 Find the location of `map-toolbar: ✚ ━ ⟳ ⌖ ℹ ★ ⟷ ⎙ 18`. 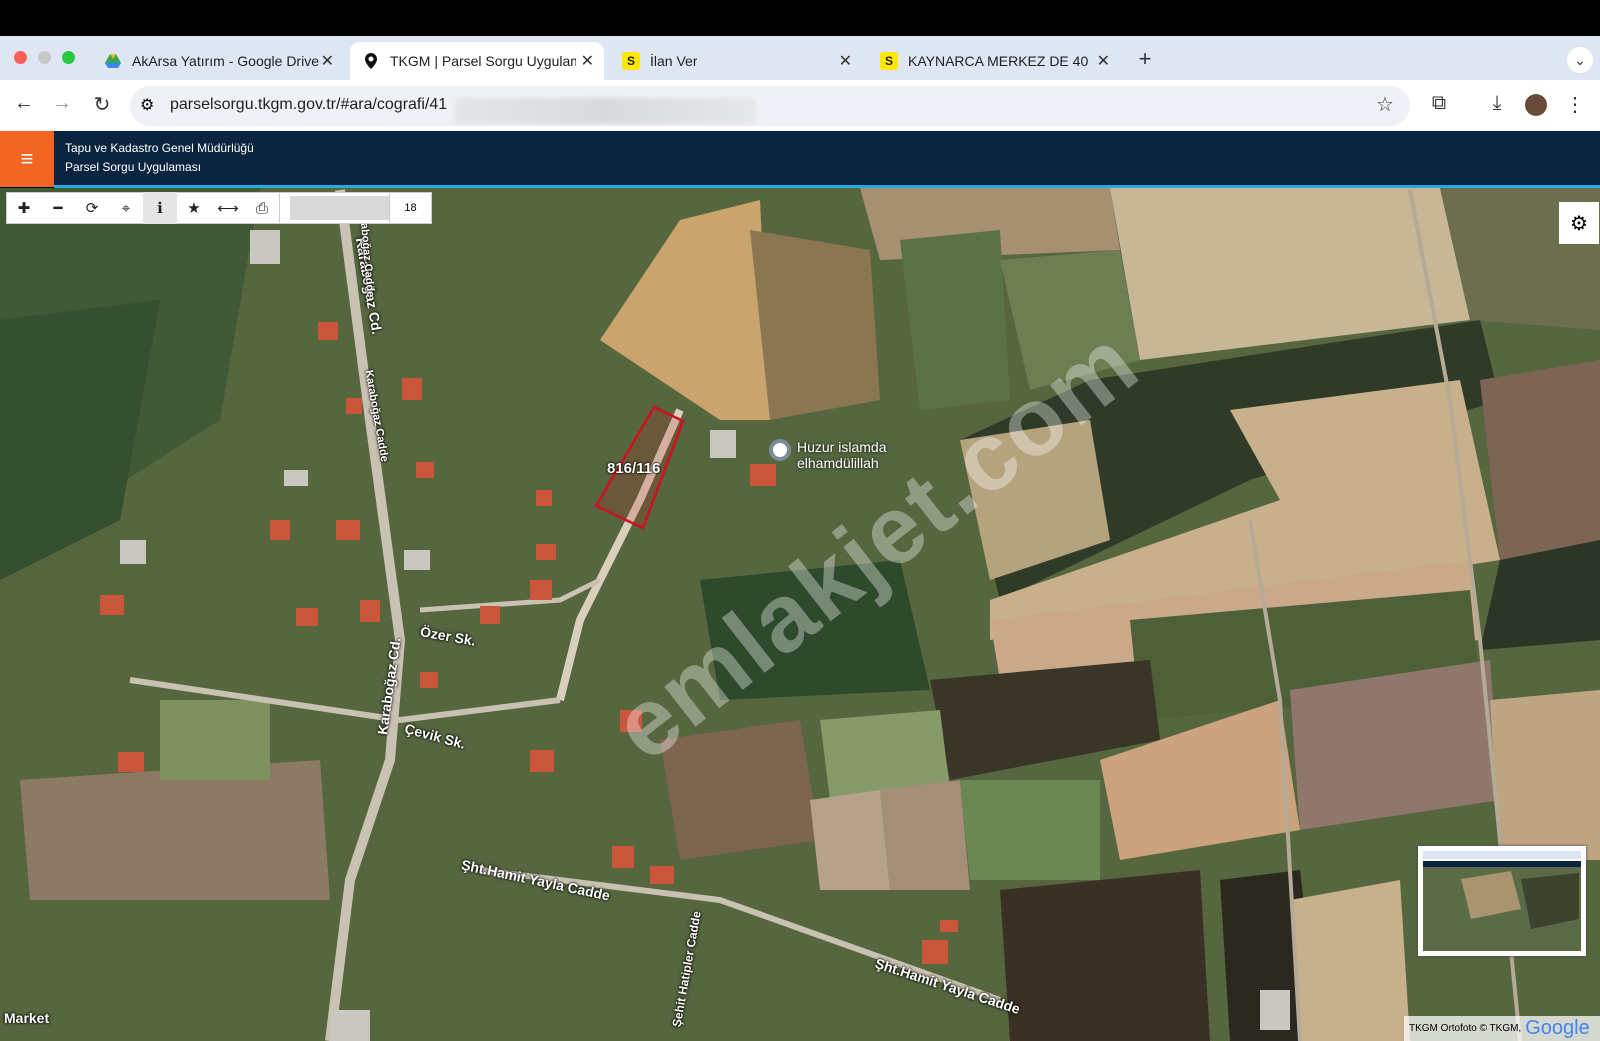

map-toolbar: ✚ ━ ⟳ ⌖ ℹ ★ ⟷ ⎙ 18 is located at coordinates (219, 208).